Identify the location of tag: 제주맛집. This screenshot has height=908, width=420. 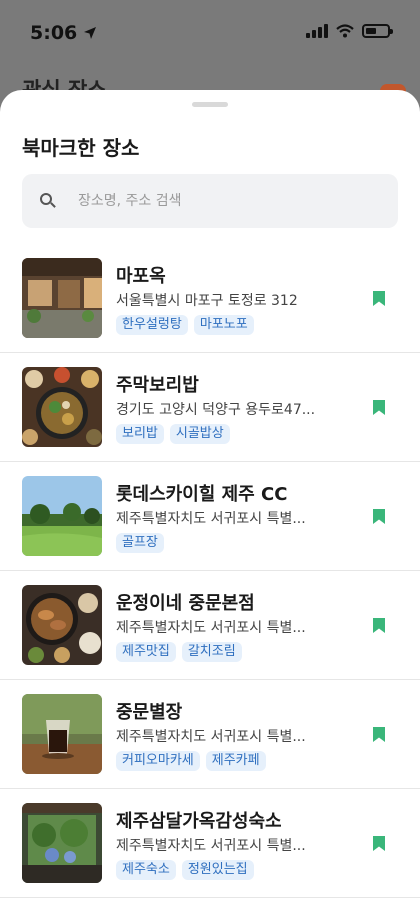
(146, 652).